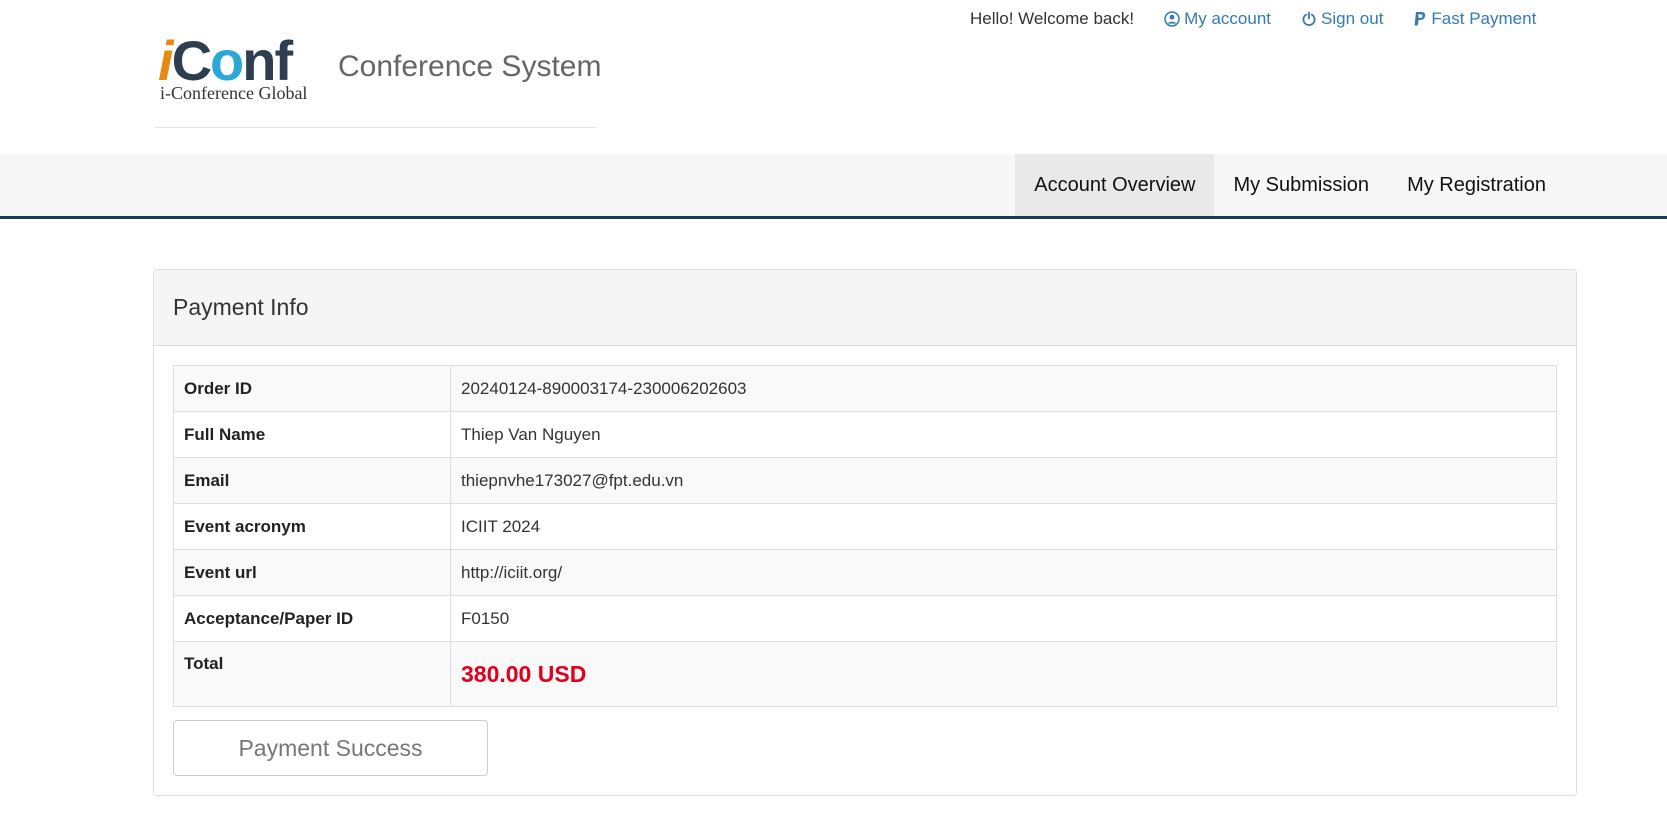 The height and width of the screenshot is (839, 1667). I want to click on email-label: Email, so click(312, 480).